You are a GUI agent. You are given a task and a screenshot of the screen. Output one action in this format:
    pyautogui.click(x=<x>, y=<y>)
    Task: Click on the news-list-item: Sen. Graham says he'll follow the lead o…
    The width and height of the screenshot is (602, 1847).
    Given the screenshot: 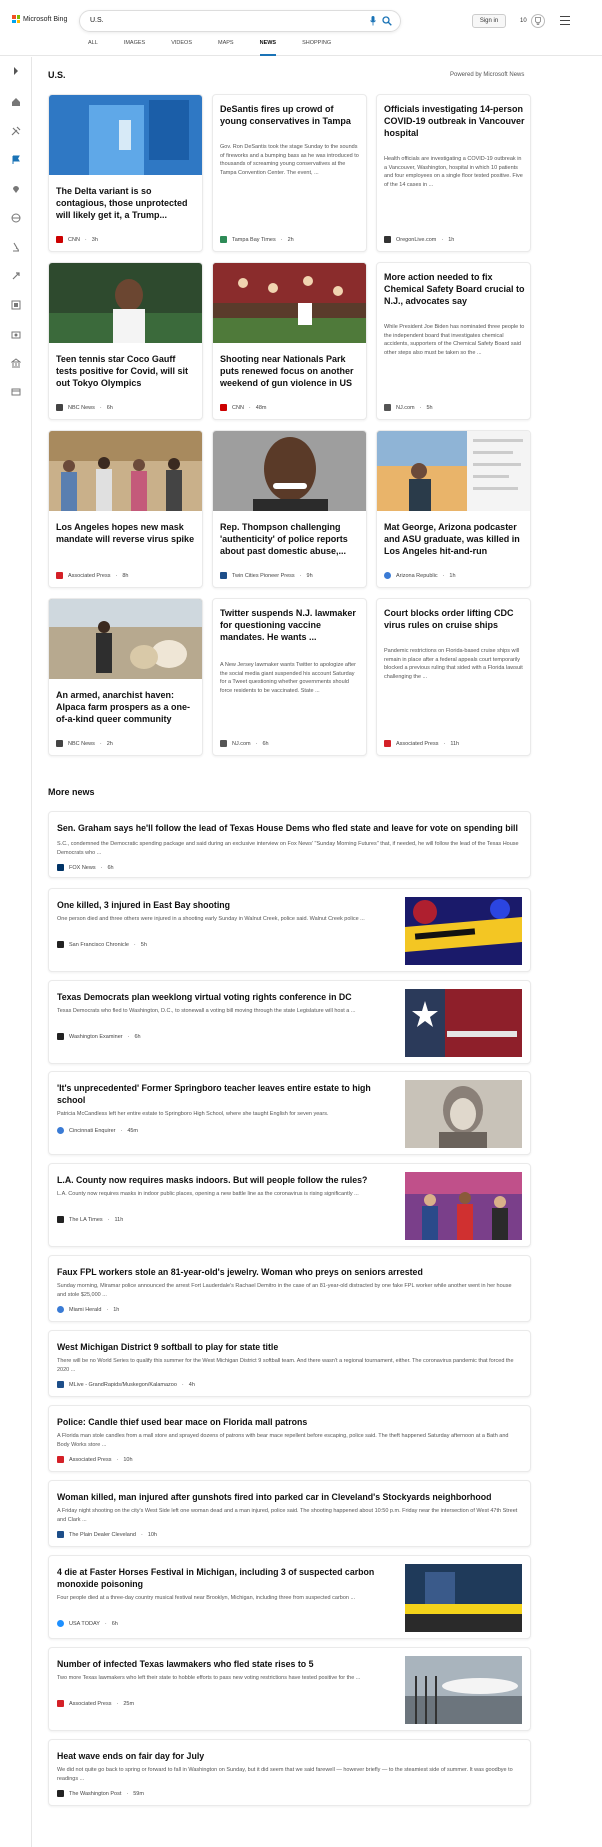 What is the action you would take?
    pyautogui.click(x=289, y=844)
    